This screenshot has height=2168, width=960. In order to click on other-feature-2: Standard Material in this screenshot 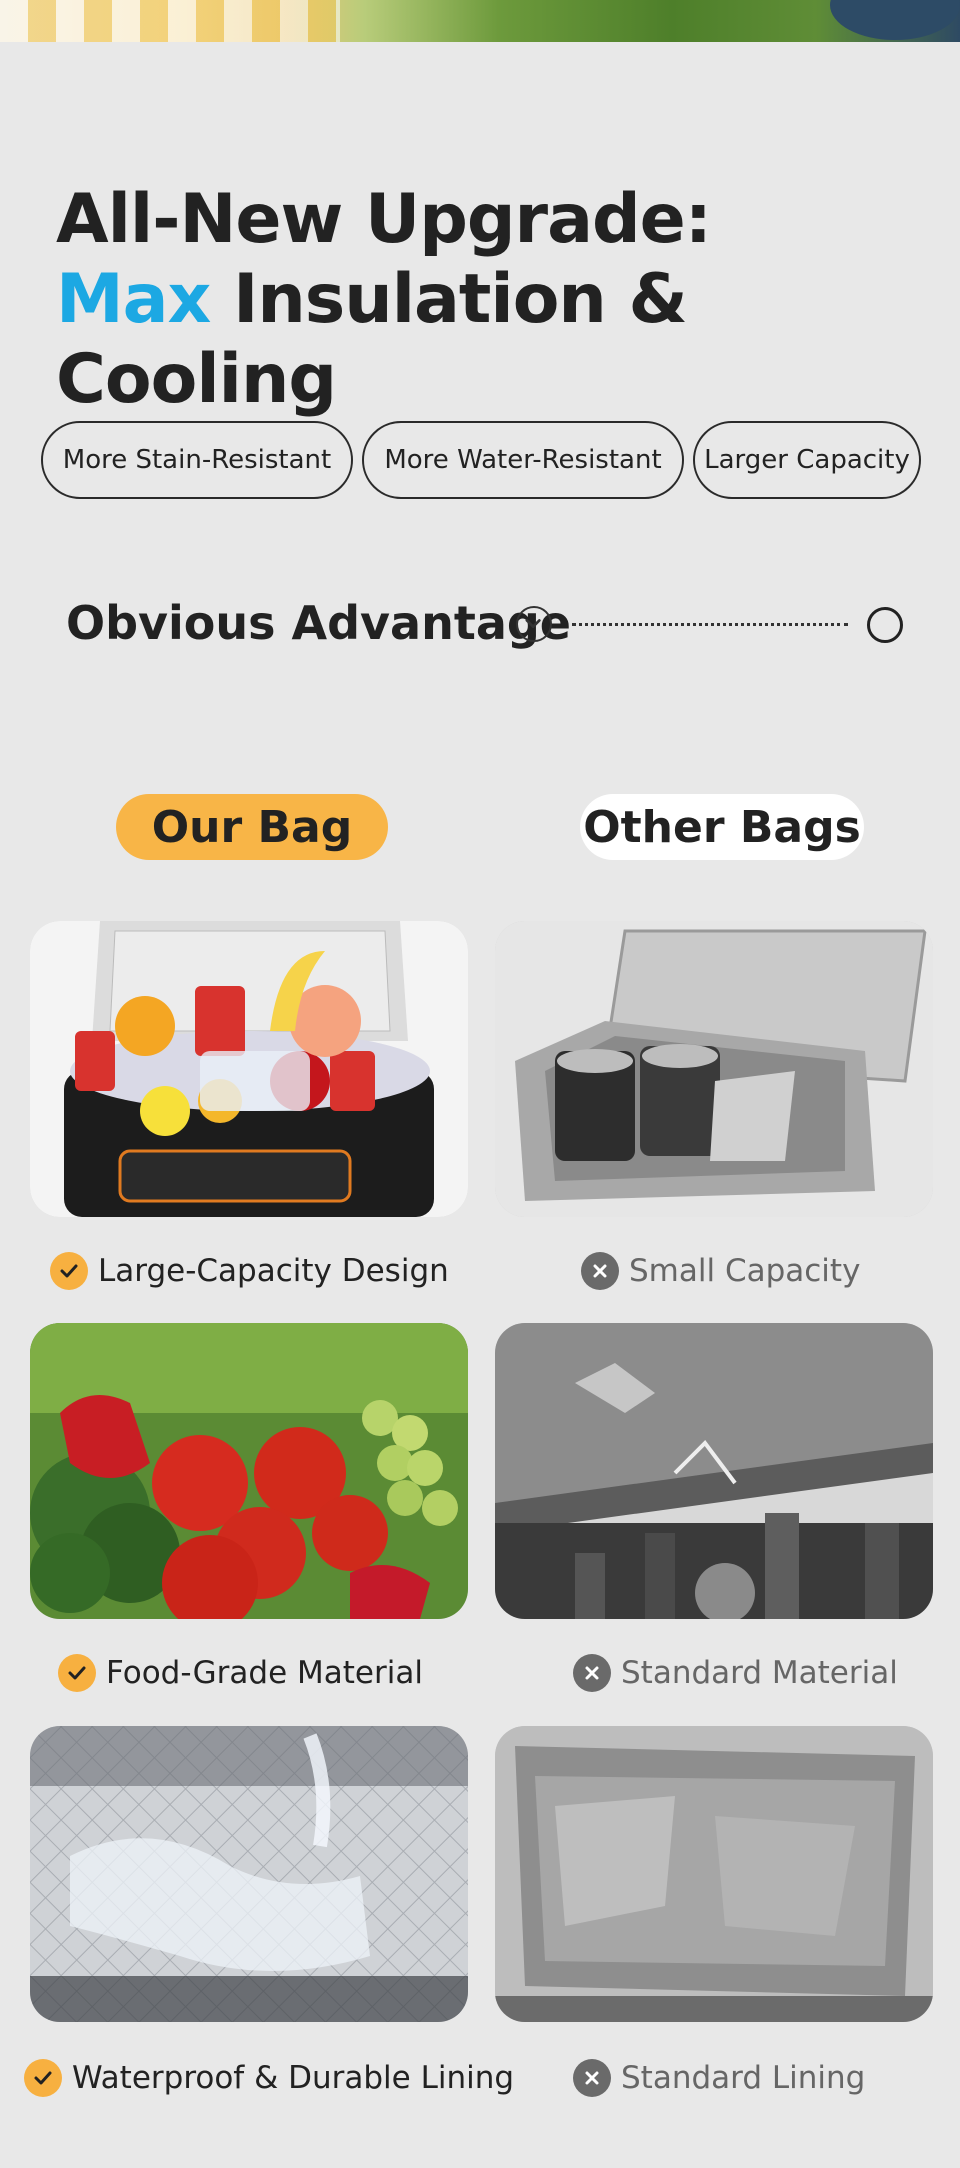, I will do `click(735, 1673)`.